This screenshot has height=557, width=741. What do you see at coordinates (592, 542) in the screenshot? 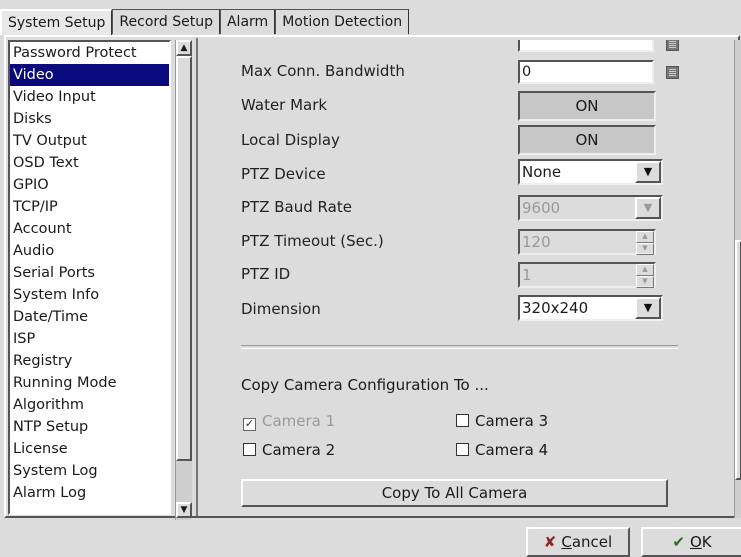
I see `cancel-label: ancel` at bounding box center [592, 542].